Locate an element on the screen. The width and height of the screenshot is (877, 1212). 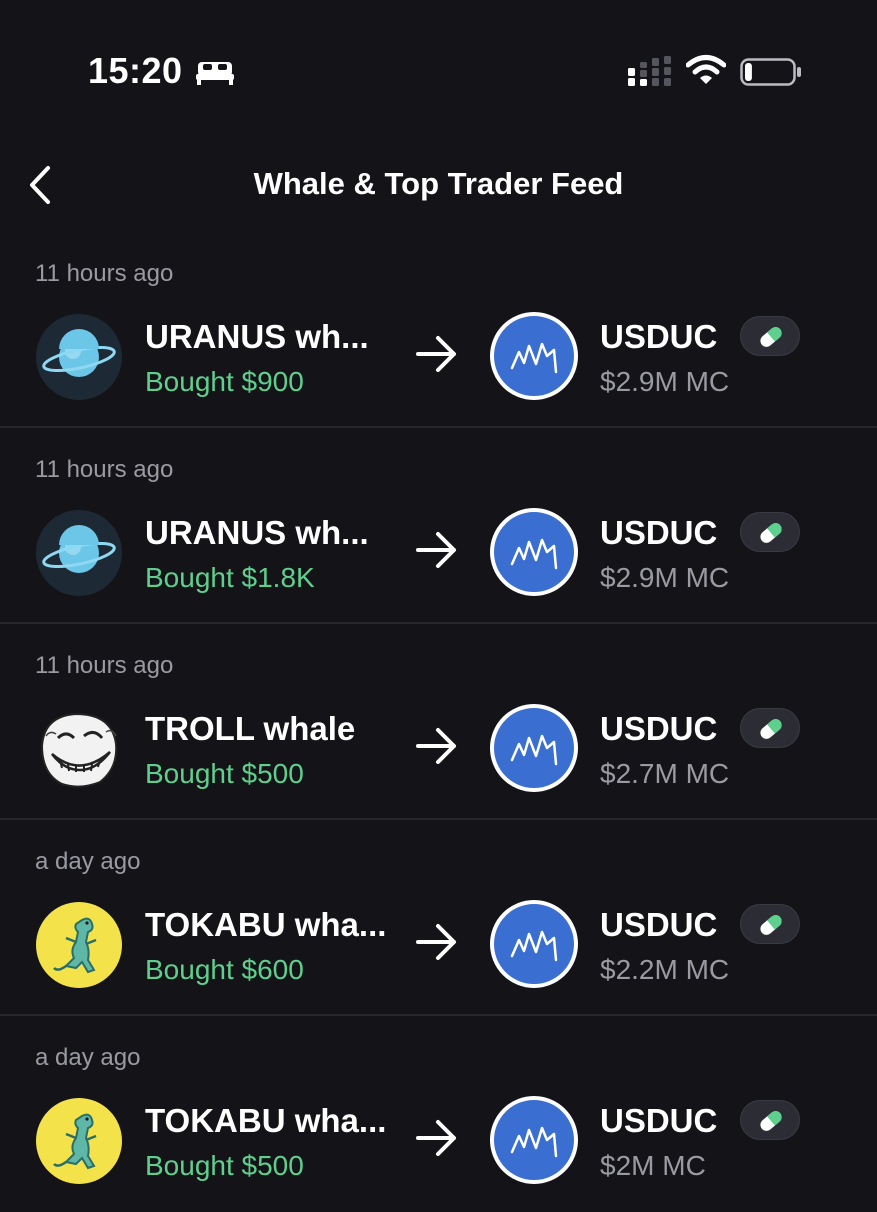
trollface-icon is located at coordinates (79, 749).